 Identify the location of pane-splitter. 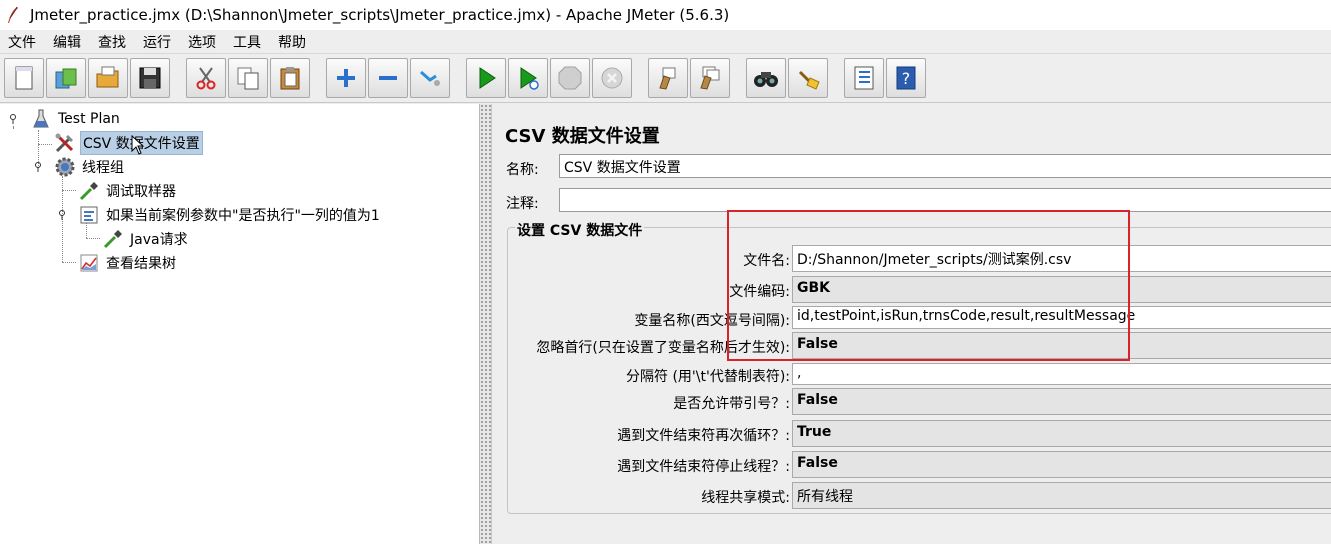
(486, 324).